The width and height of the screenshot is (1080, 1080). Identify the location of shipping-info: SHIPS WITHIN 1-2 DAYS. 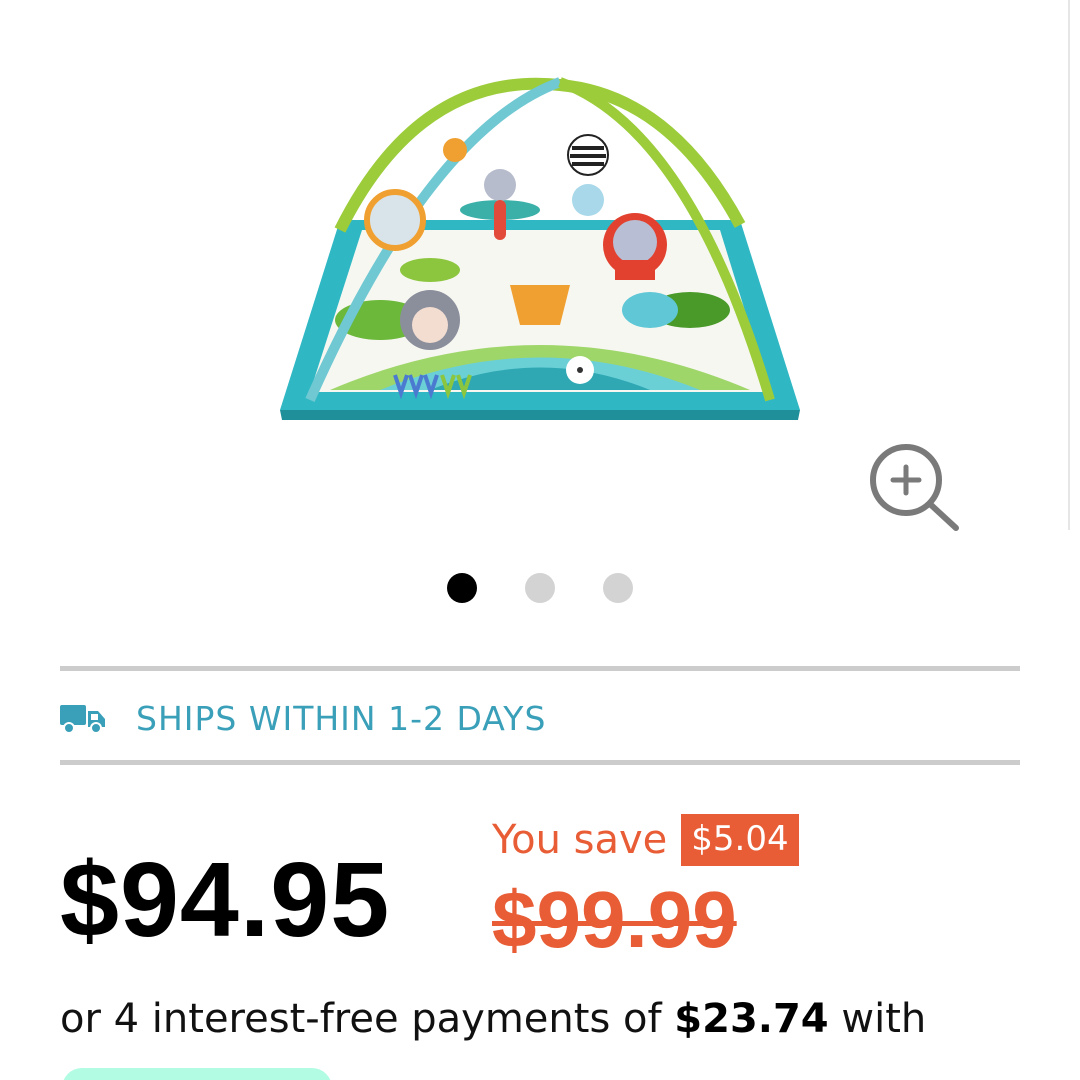
(303, 718).